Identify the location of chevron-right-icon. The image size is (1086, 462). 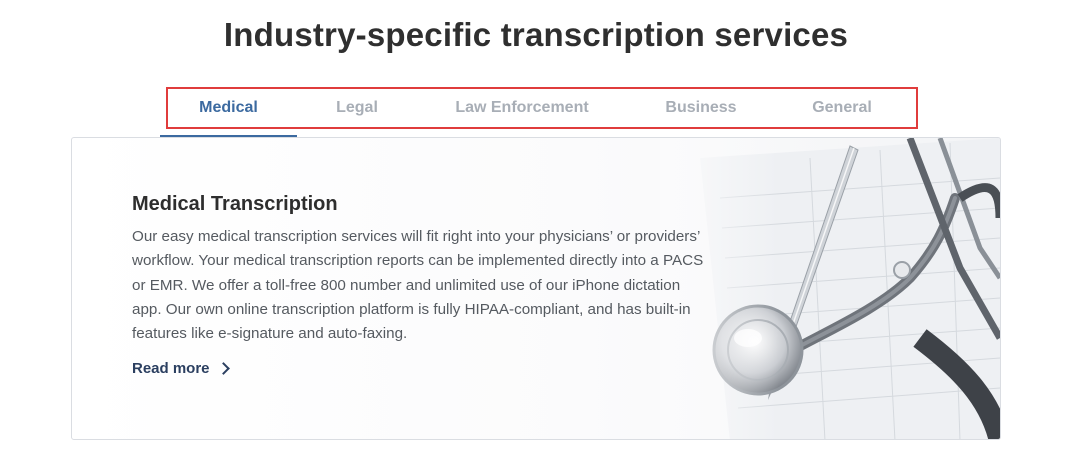
(223, 369).